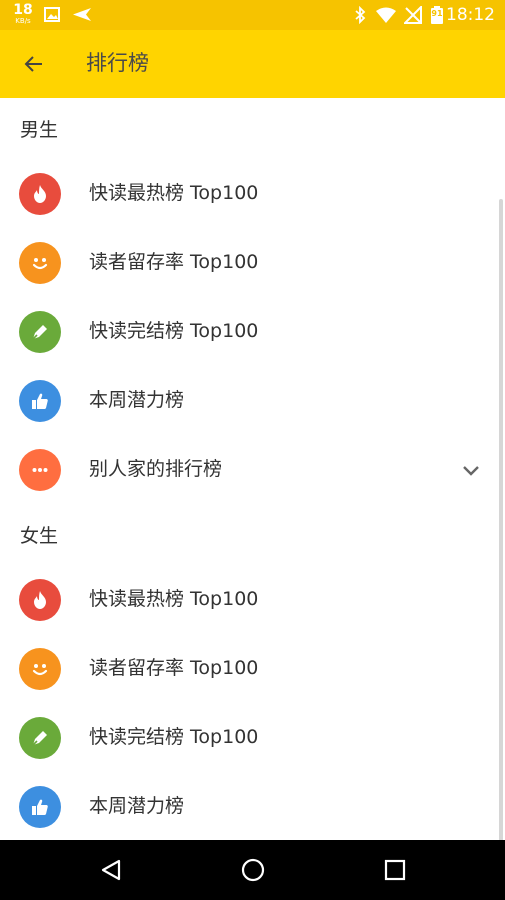 The height and width of the screenshot is (900, 505). I want to click on list-item-label: 别人家的排行榜, so click(156, 469).